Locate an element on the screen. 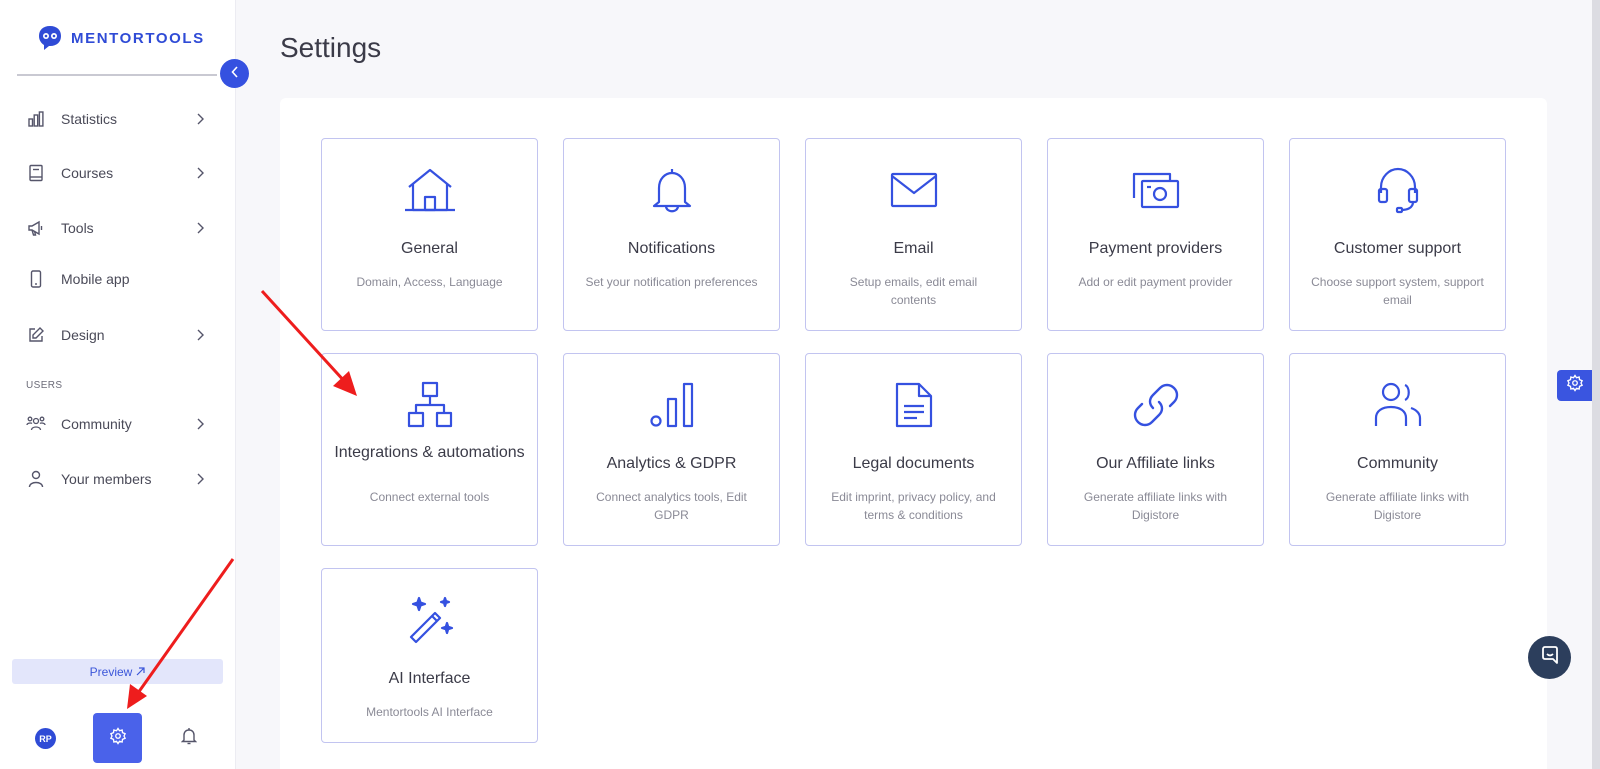  sidebar-item-label: Community is located at coordinates (96, 424).